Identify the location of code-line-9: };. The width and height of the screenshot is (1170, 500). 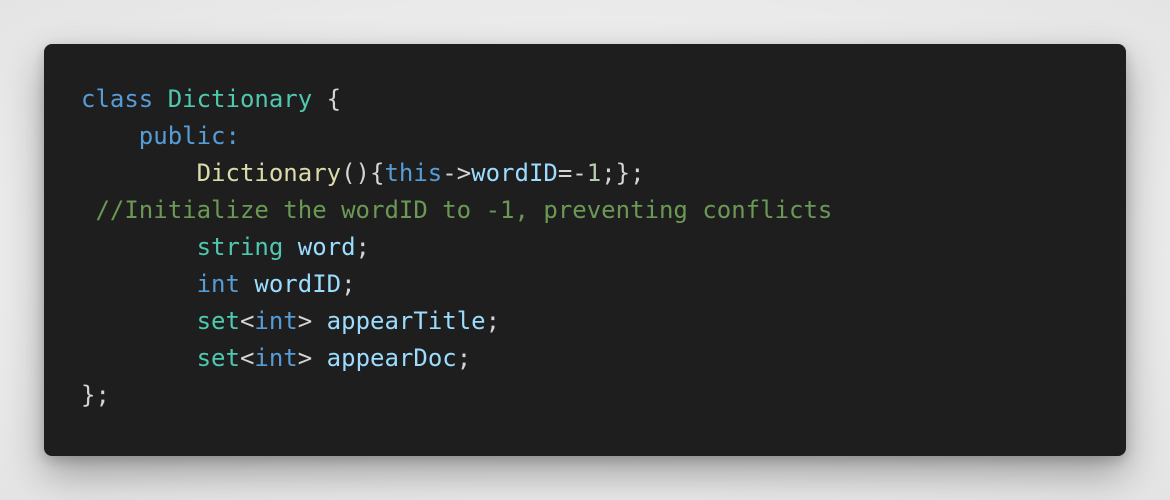
(456, 395).